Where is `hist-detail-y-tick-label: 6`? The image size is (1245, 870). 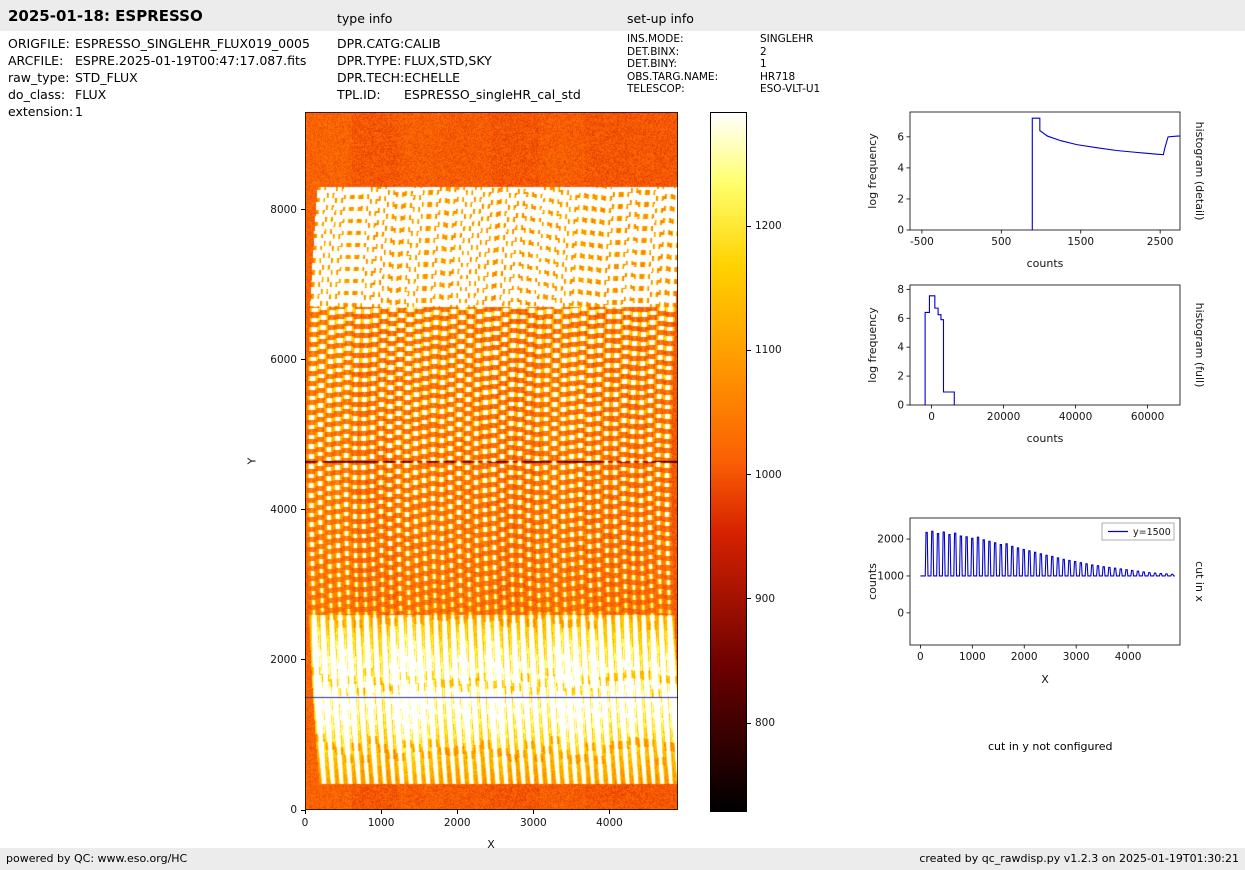
hist-detail-y-tick-label: 6 is located at coordinates (900, 137).